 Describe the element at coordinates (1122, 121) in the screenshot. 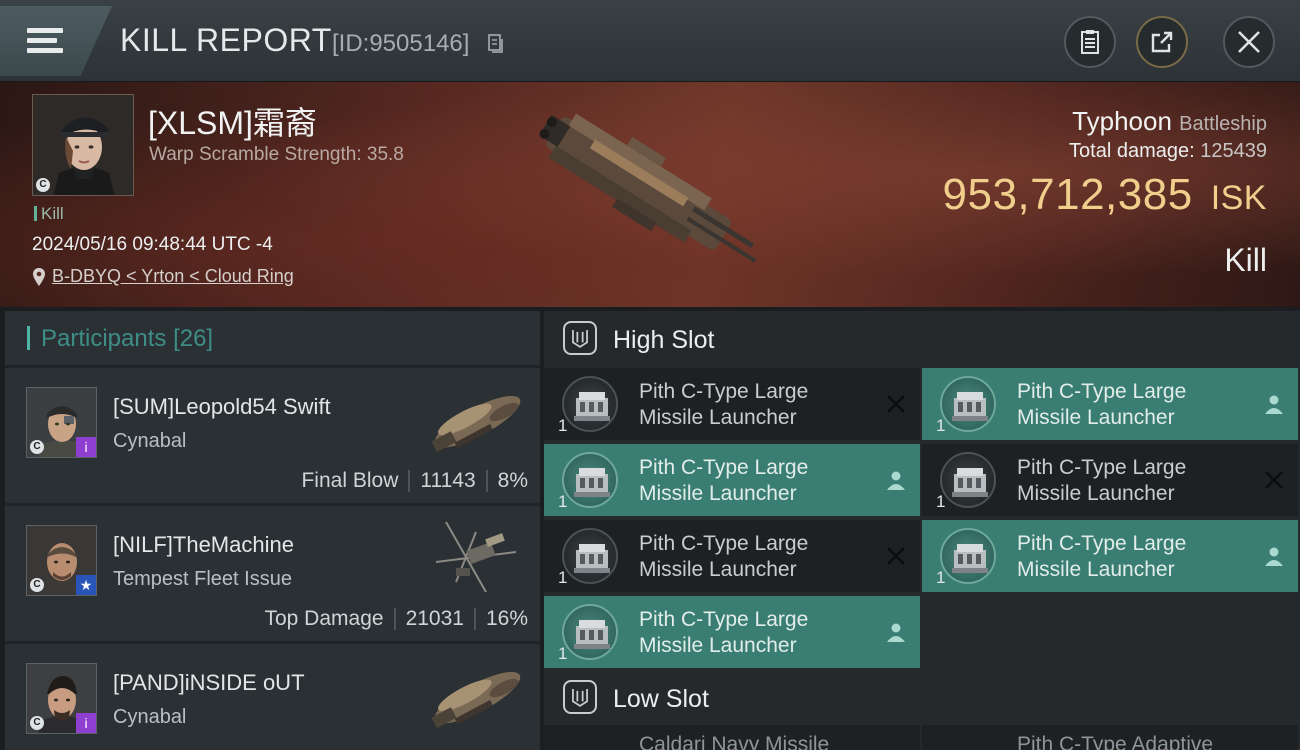

I see `ship-name: Typhoon` at that location.